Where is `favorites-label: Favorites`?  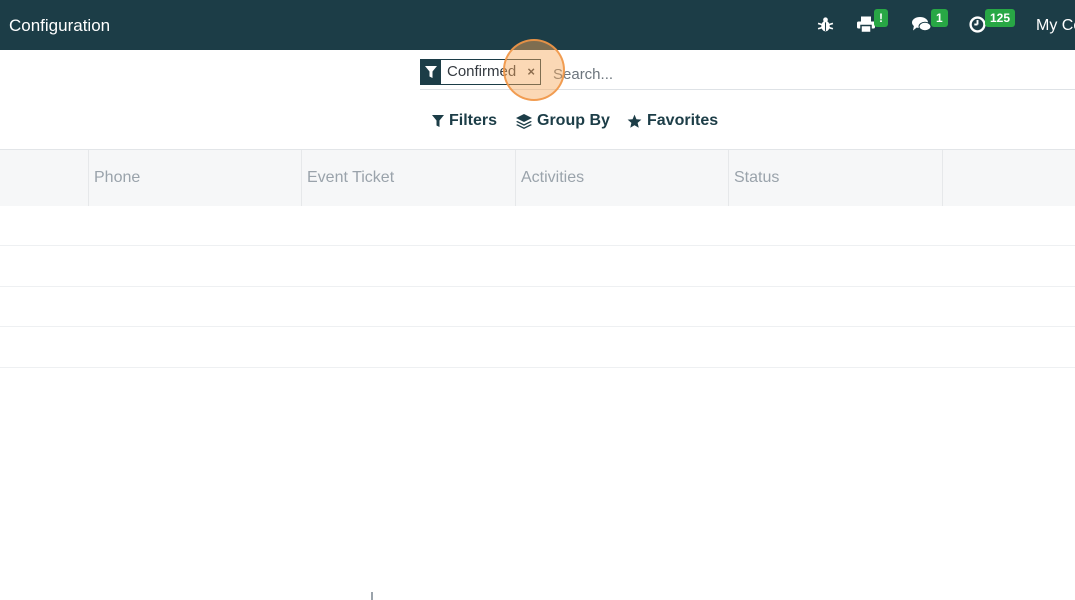 favorites-label: Favorites is located at coordinates (683, 120).